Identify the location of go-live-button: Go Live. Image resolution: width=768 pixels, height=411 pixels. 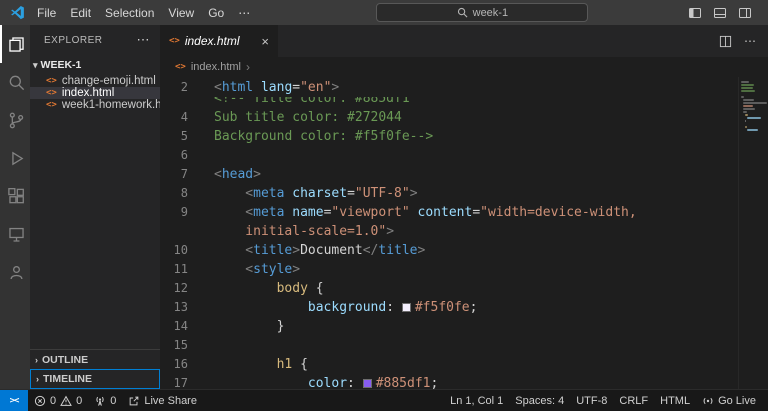
(729, 400).